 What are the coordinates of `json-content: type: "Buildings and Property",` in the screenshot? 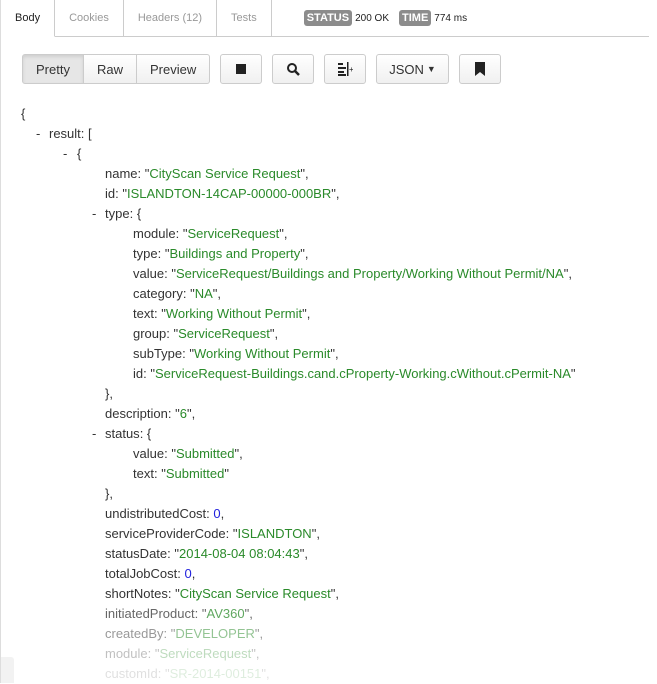 It's located at (221, 254).